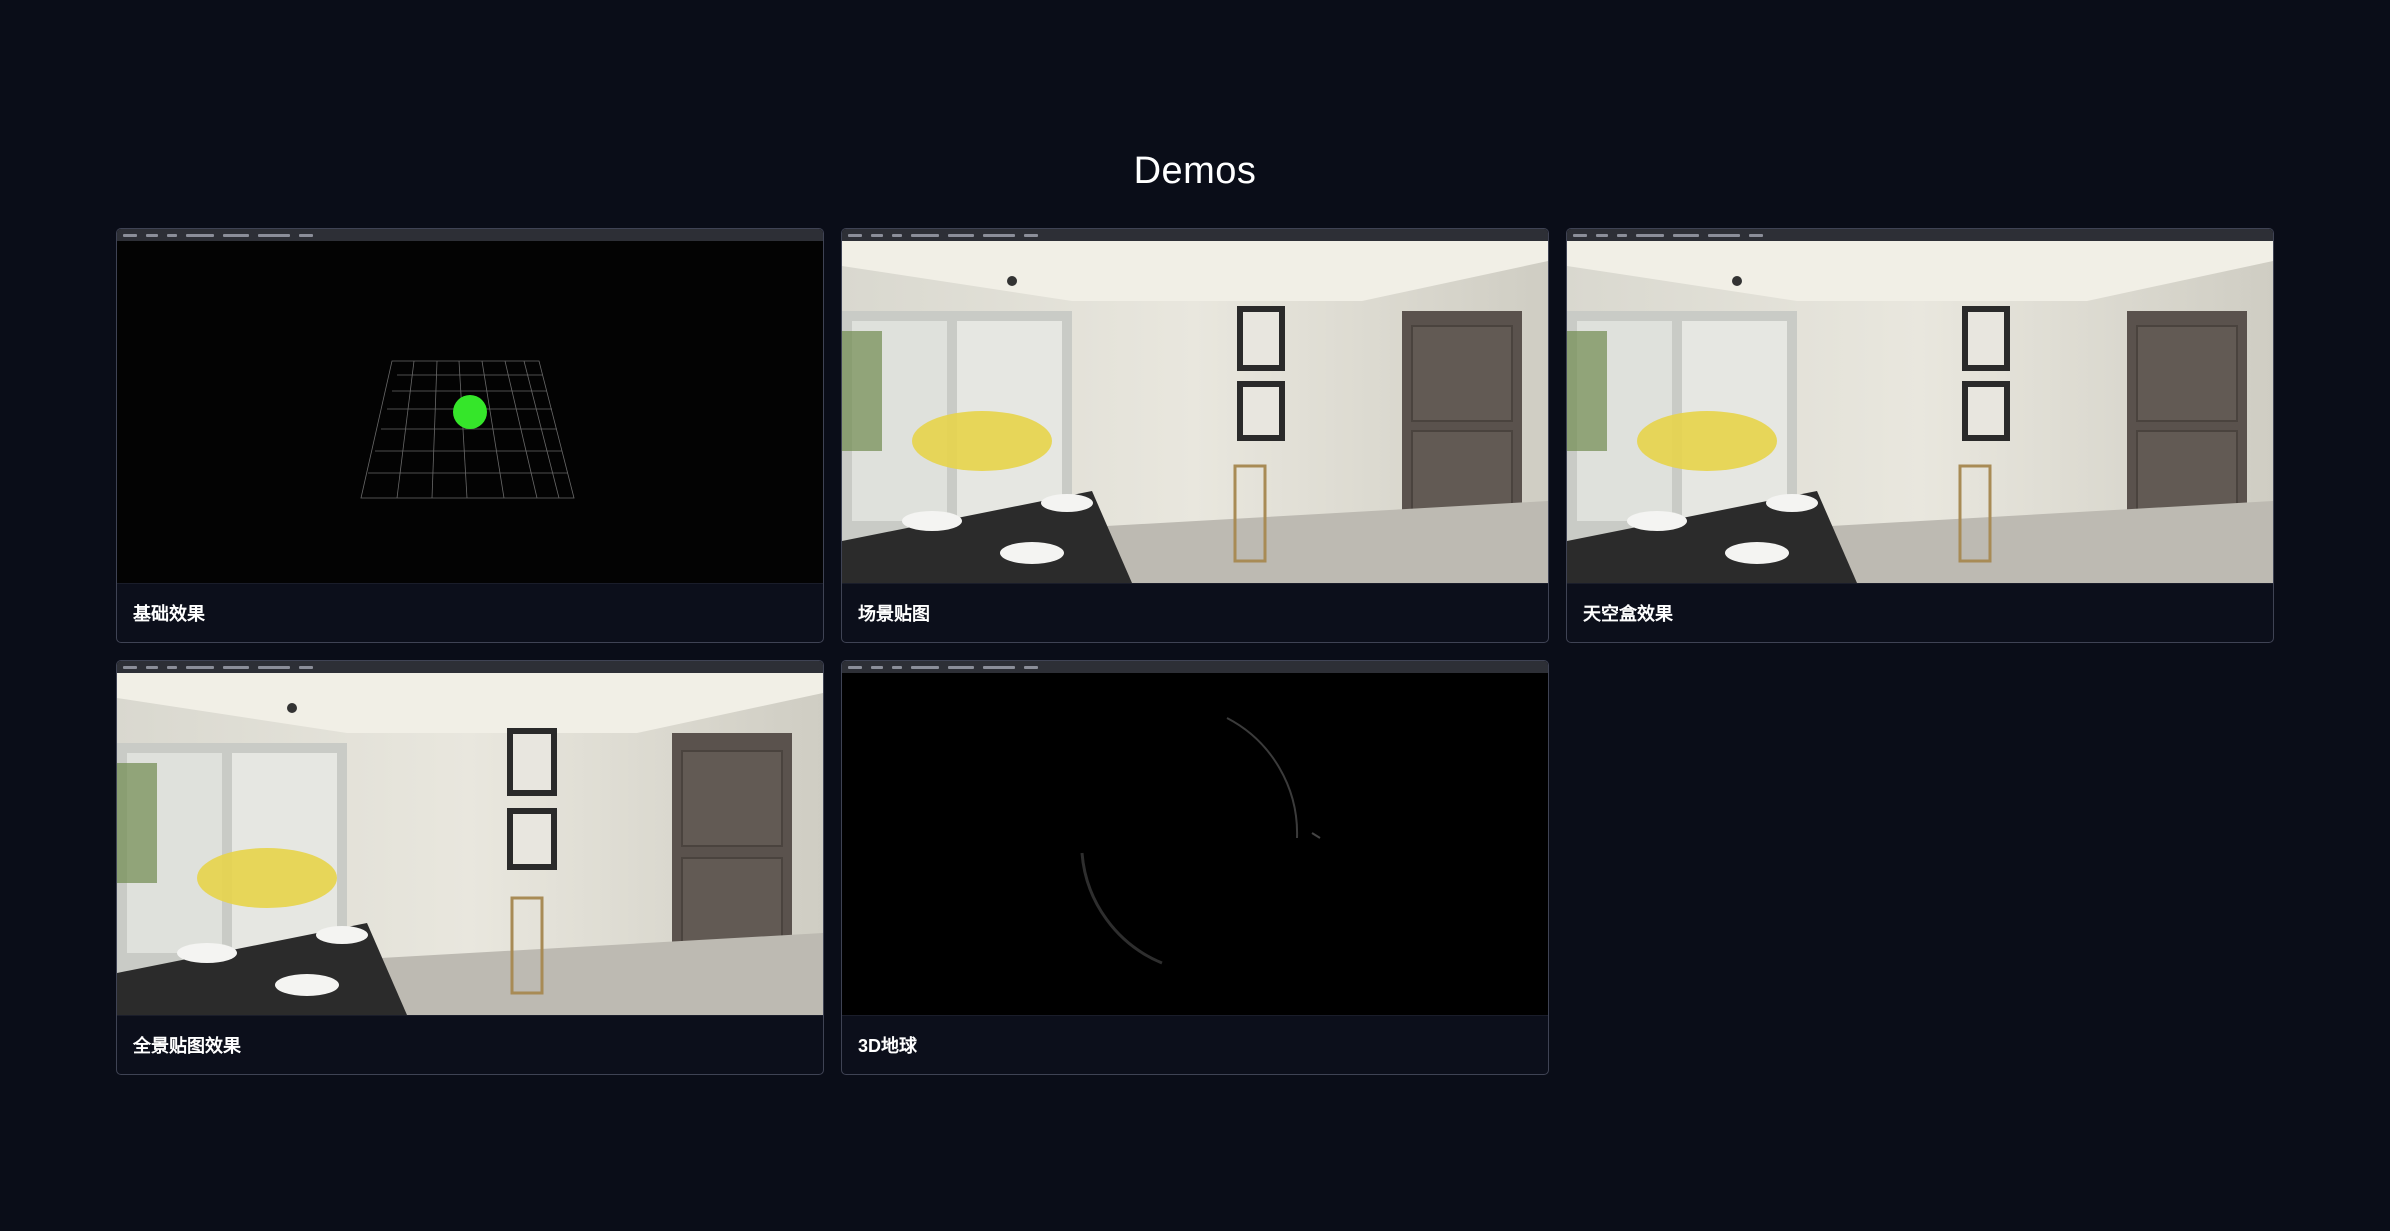  Describe the element at coordinates (1195, 1044) in the screenshot. I see `demo-card-label: 3D地球` at that location.